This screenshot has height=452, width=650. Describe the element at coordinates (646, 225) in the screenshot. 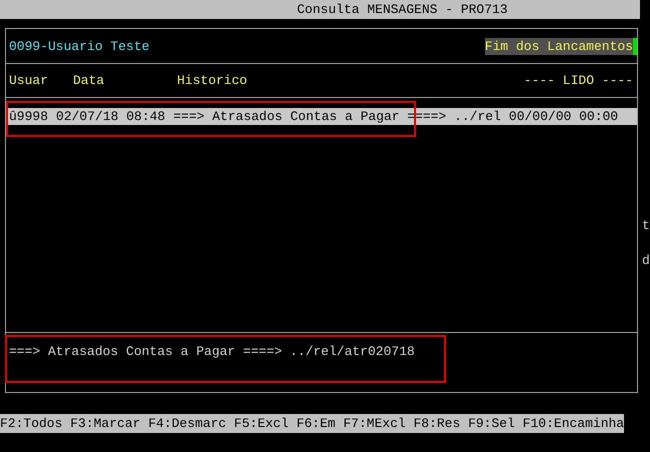

I see `side-letter: t` at that location.